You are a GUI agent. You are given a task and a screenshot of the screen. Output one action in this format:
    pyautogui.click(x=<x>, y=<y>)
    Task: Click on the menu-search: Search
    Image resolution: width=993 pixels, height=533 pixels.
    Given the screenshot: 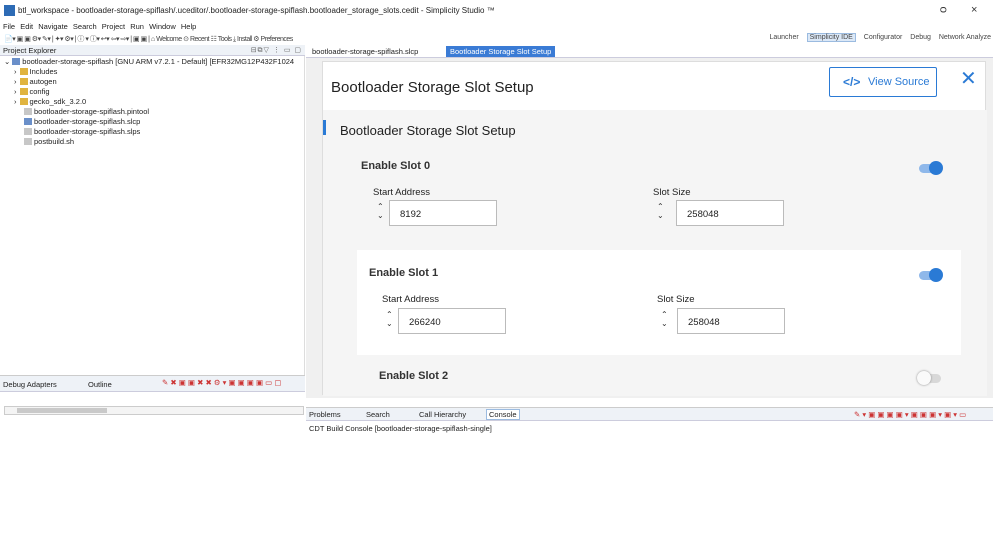 What is the action you would take?
    pyautogui.click(x=85, y=26)
    